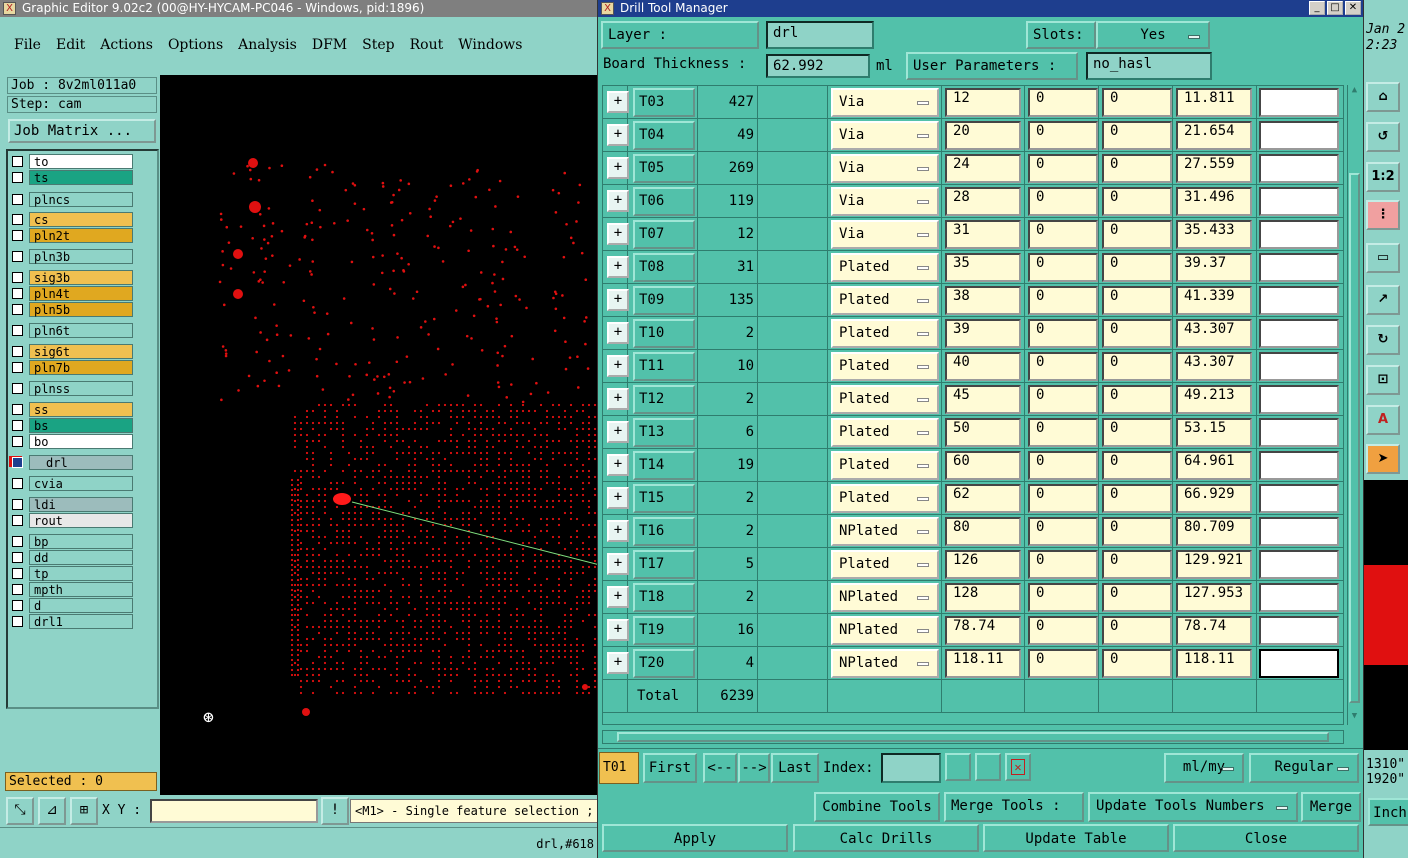  What do you see at coordinates (664, 432) in the screenshot?
I see `tool-number: T13` at bounding box center [664, 432].